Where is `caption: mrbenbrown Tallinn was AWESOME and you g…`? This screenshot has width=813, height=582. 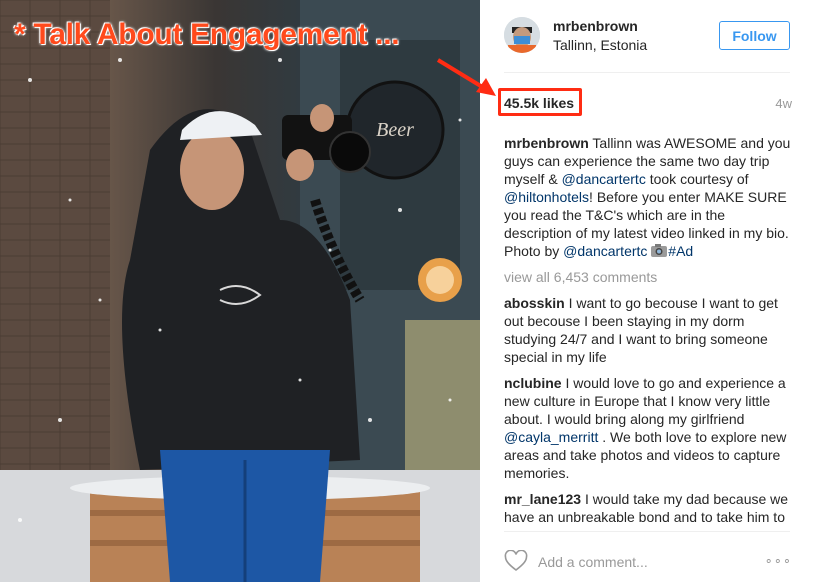 caption: mrbenbrown Tallinn was AWESOME and you g… is located at coordinates (649, 197).